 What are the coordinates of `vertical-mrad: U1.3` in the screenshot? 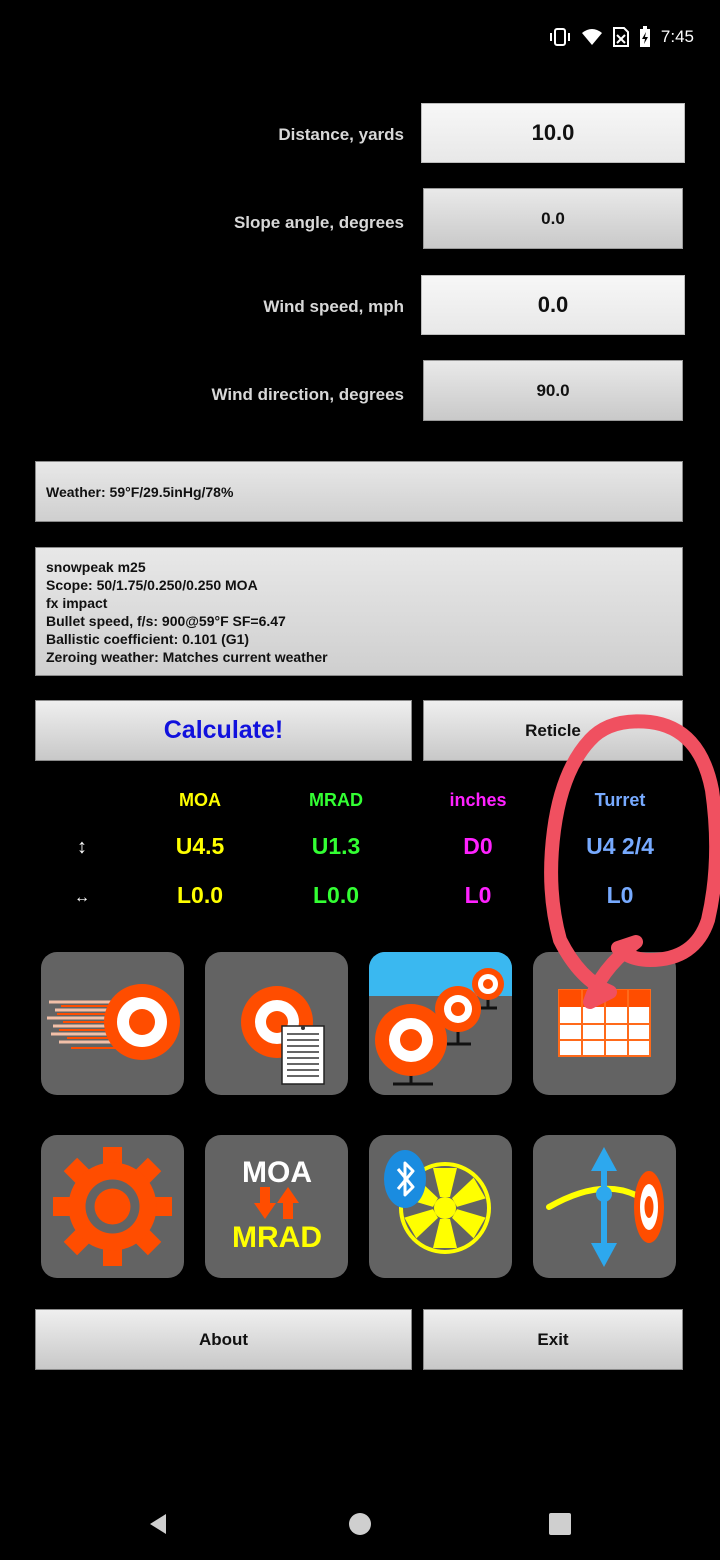 It's located at (336, 846).